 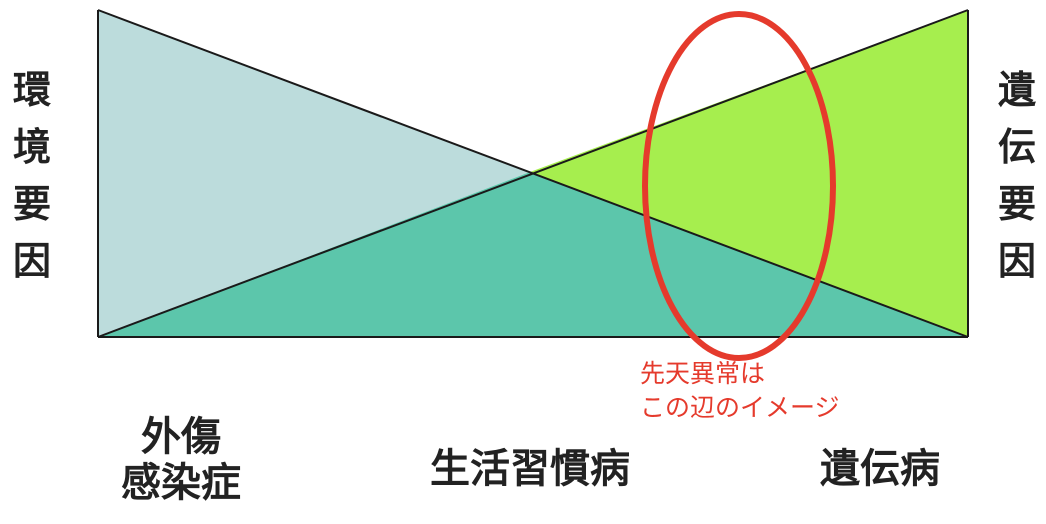 What do you see at coordinates (181, 460) in the screenshot?
I see `trauma-infection-label: 外傷 感染症` at bounding box center [181, 460].